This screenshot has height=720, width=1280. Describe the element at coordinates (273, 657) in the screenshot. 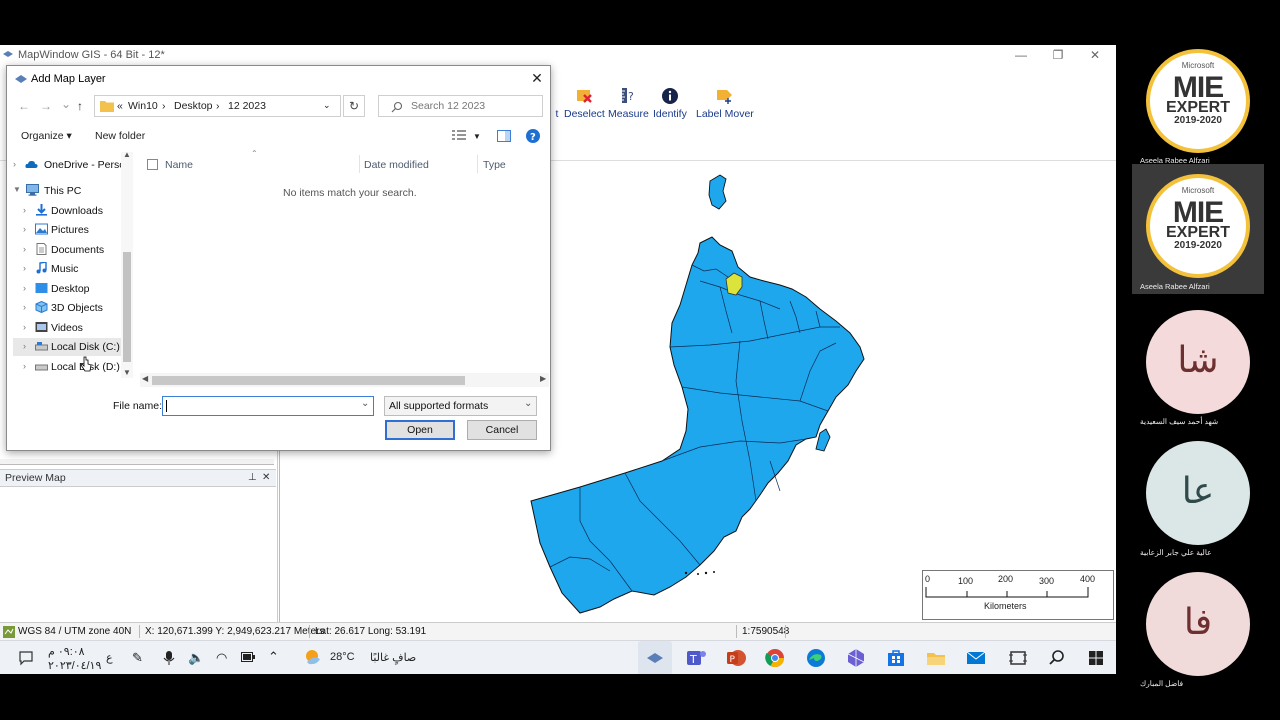

I see `chevron-up-icon: ⌃` at that location.